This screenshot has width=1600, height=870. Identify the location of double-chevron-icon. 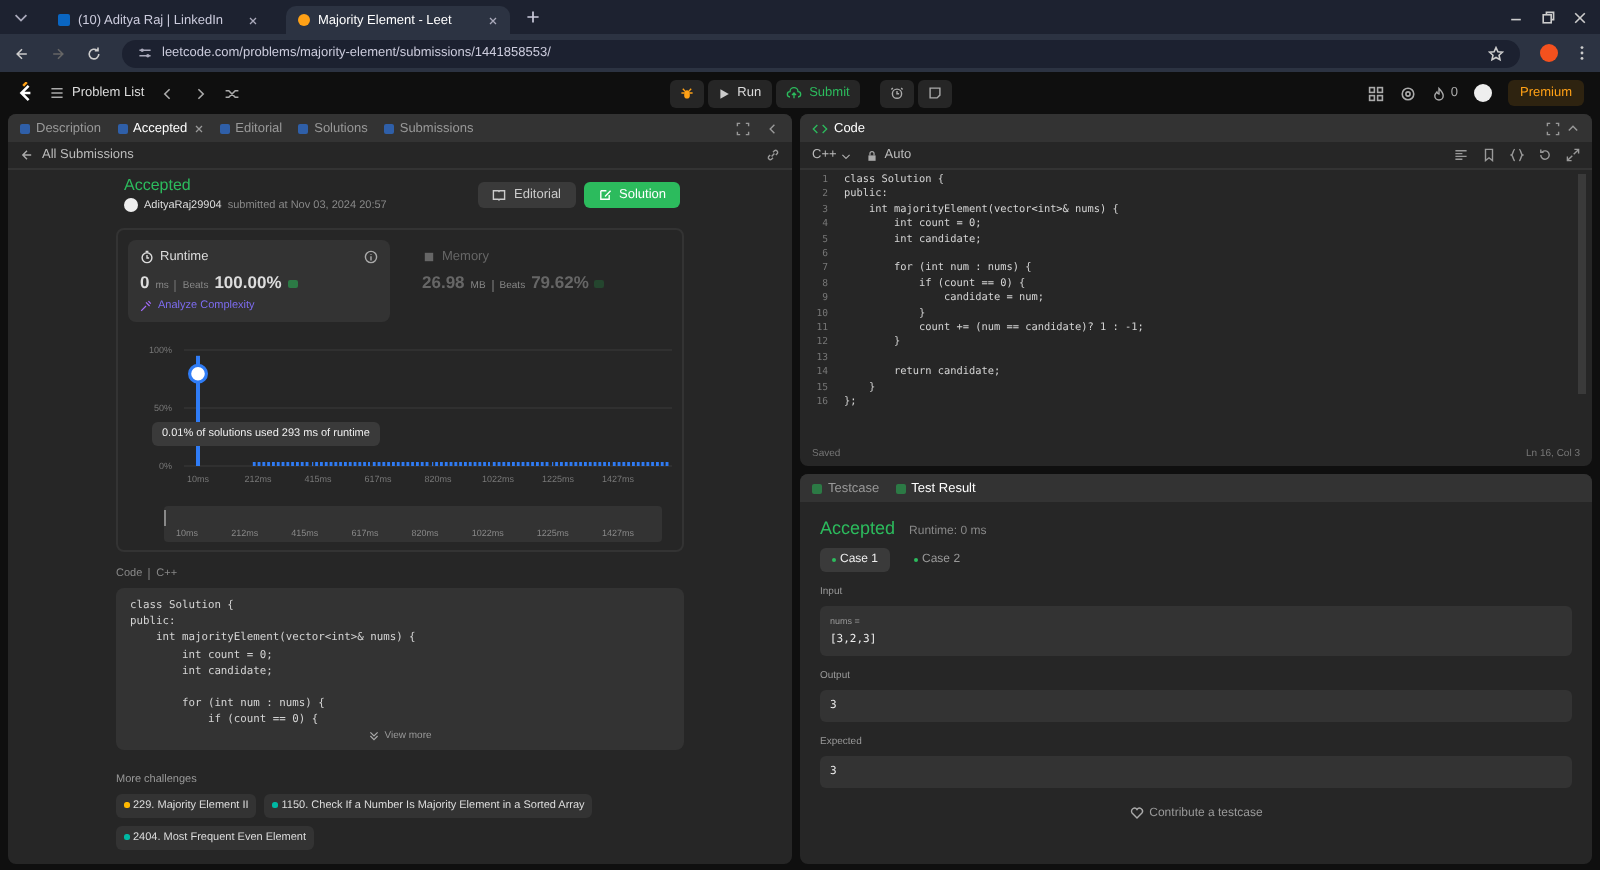
(374, 735).